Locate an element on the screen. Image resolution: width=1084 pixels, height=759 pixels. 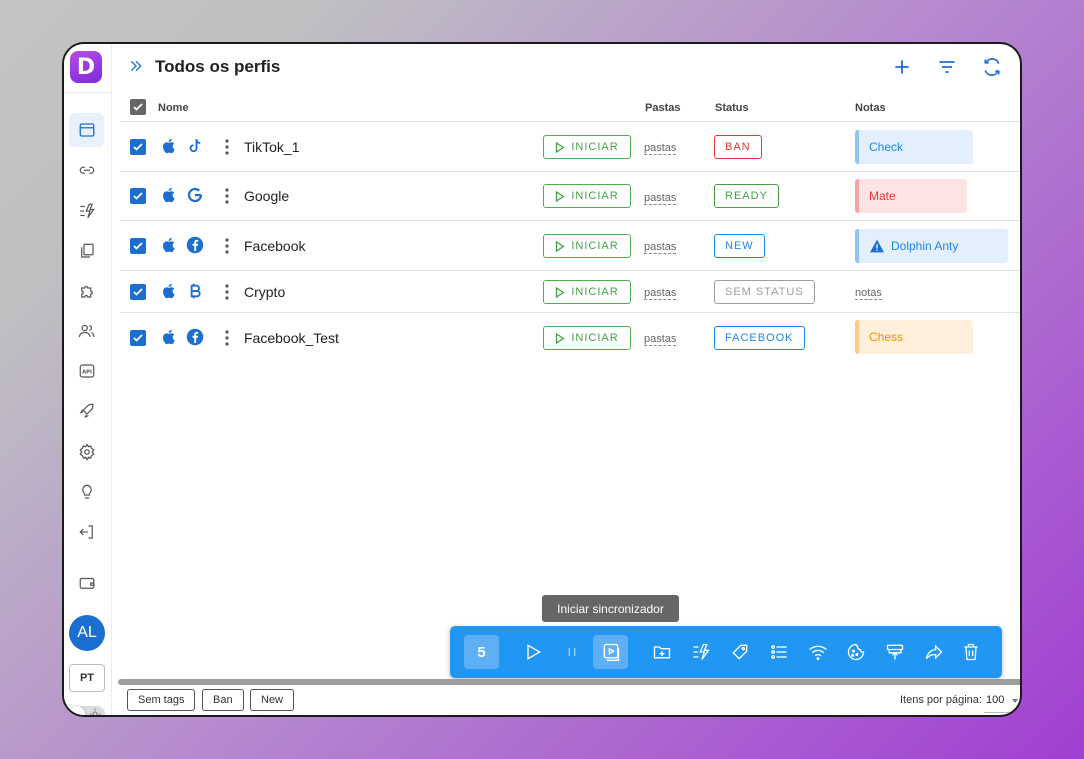
profile-name: Facebook is located at coordinates (274, 246).